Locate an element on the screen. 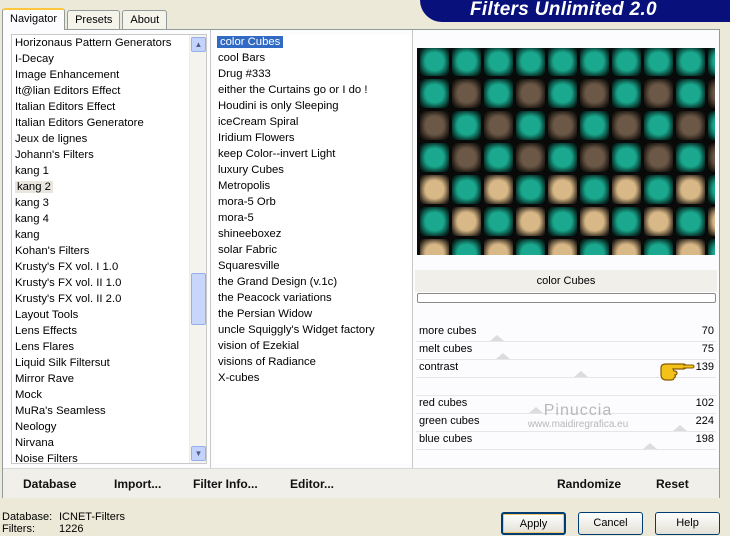  category-item: Krusty's FX vol. I 1.0 is located at coordinates (109, 267).